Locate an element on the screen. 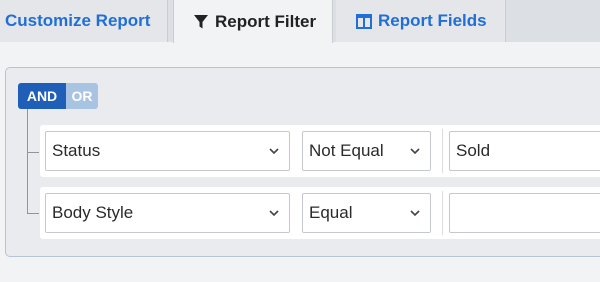  filter-icon is located at coordinates (201, 22).